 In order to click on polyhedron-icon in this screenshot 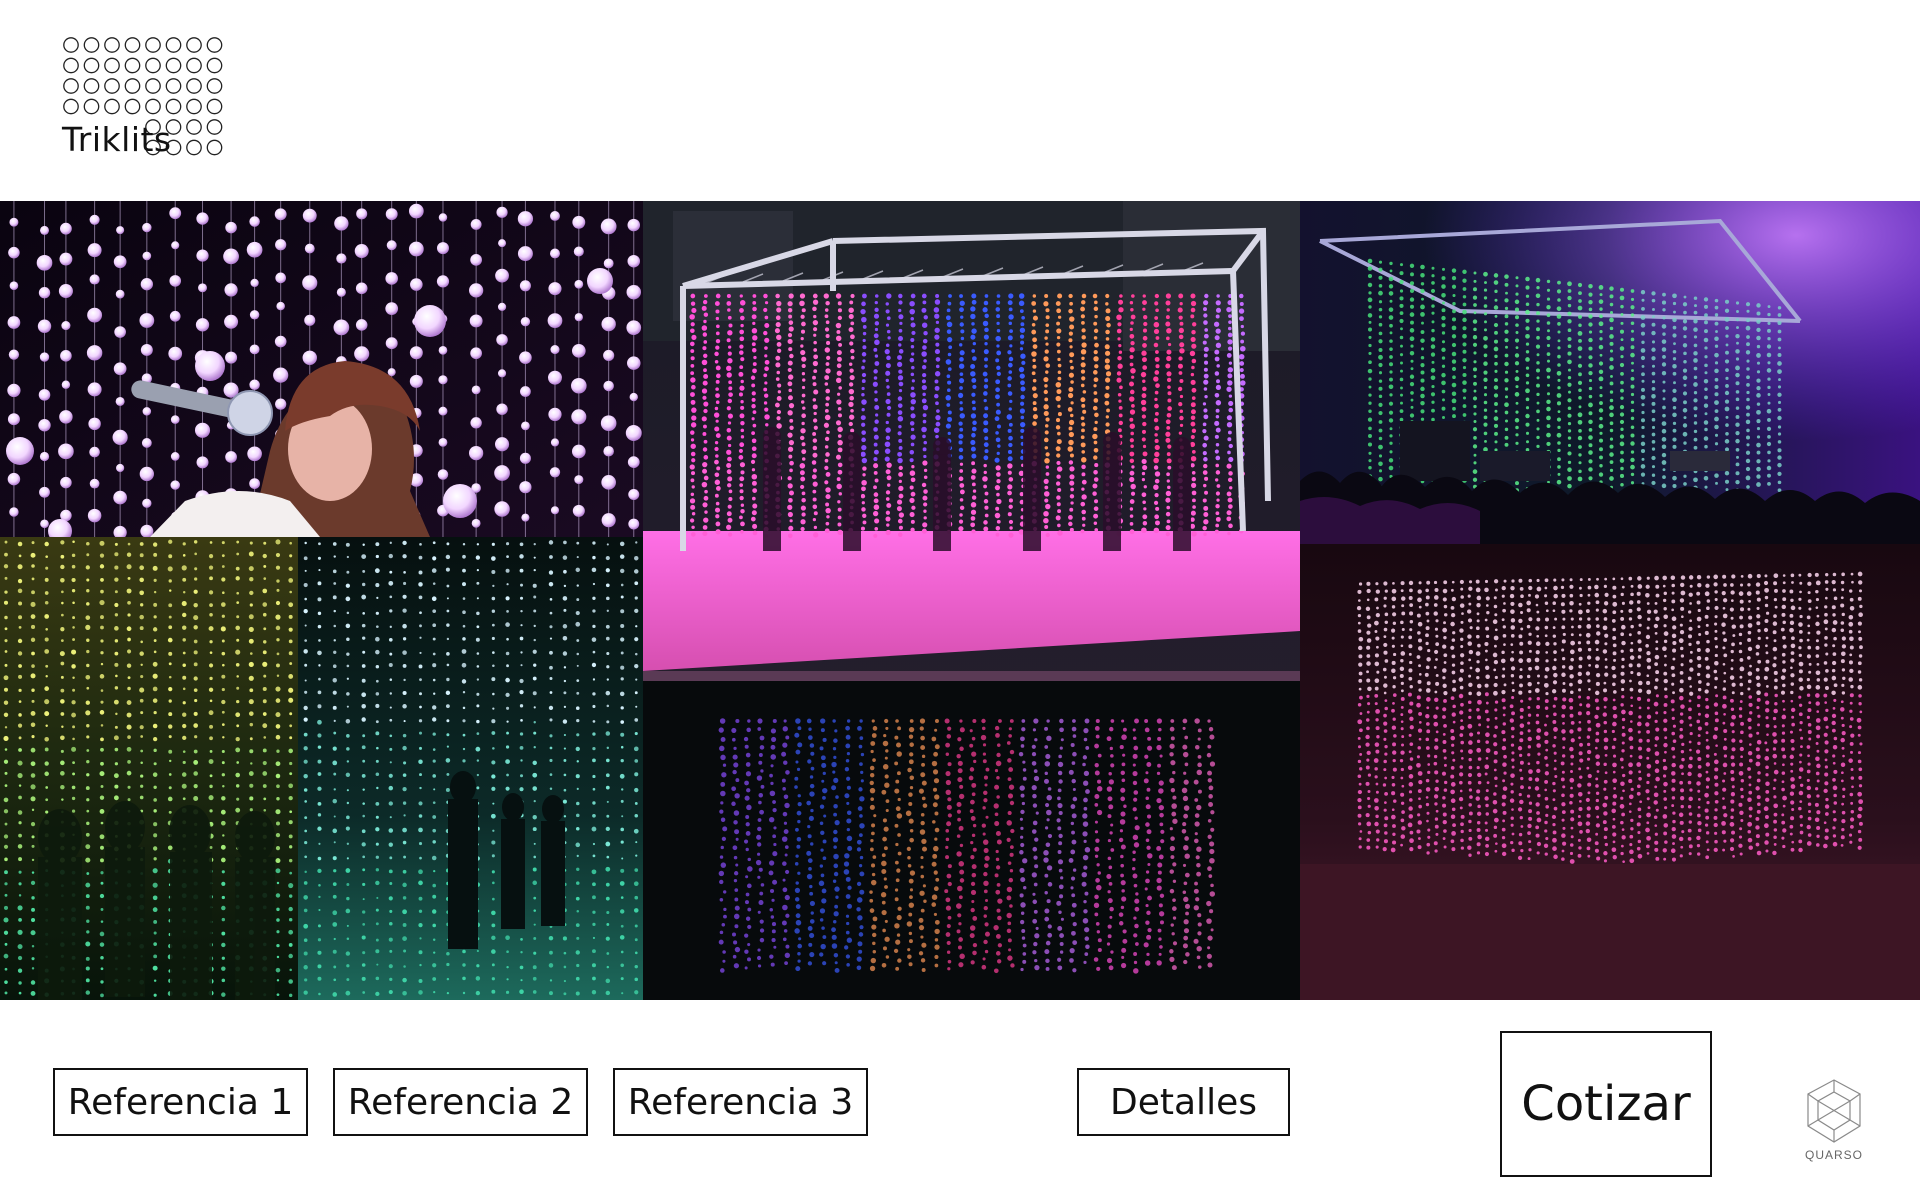, I will do `click(1834, 1111)`.